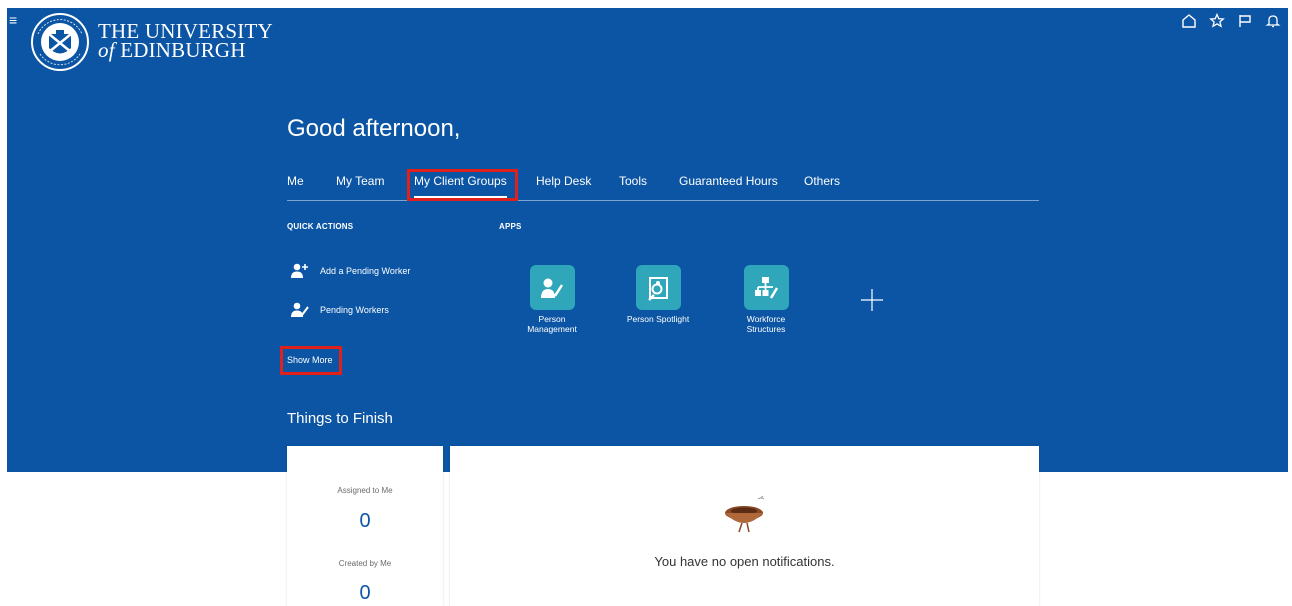 This screenshot has height=606, width=1292. Describe the element at coordinates (728, 181) in the screenshot. I see `tab-guaranteed-hours: Guaranteed Hours` at that location.